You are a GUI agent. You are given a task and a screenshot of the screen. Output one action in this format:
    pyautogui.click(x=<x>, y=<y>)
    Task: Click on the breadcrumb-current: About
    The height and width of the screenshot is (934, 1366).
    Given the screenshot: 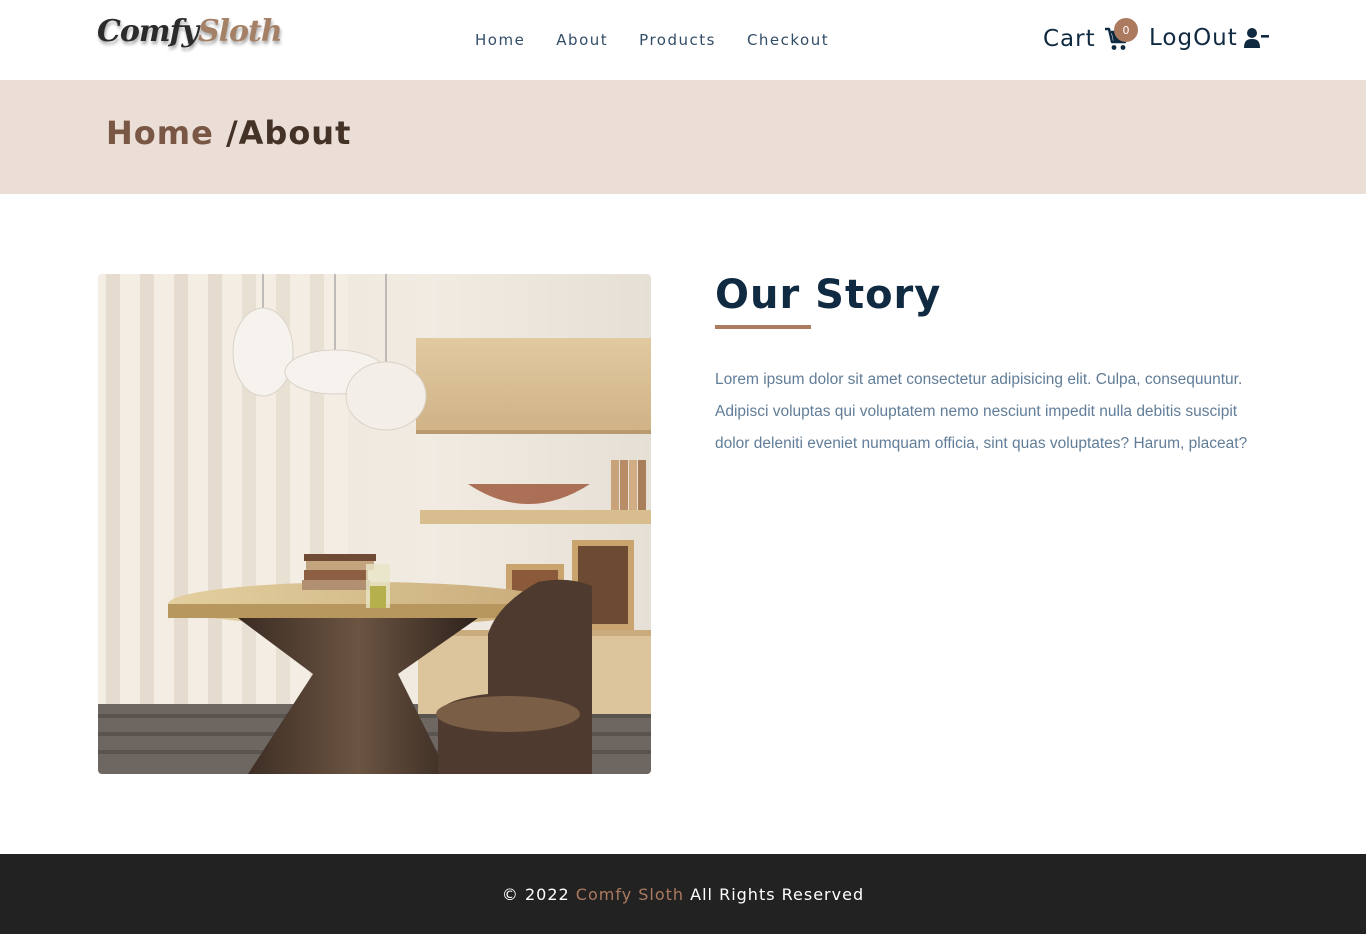 What is the action you would take?
    pyautogui.click(x=295, y=133)
    